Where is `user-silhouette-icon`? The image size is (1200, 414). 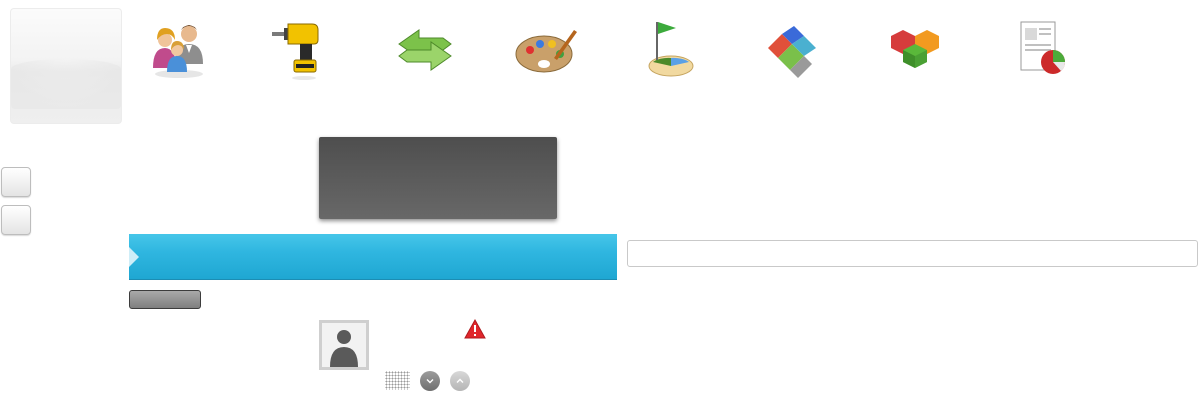
user-silhouette-icon is located at coordinates (344, 348).